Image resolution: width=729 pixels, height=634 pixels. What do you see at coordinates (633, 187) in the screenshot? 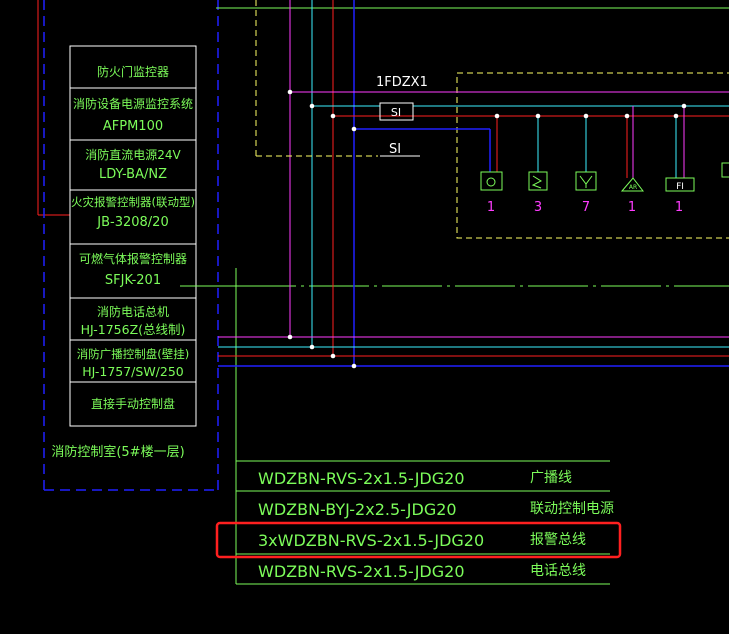
I see `bell-label: AR` at bounding box center [633, 187].